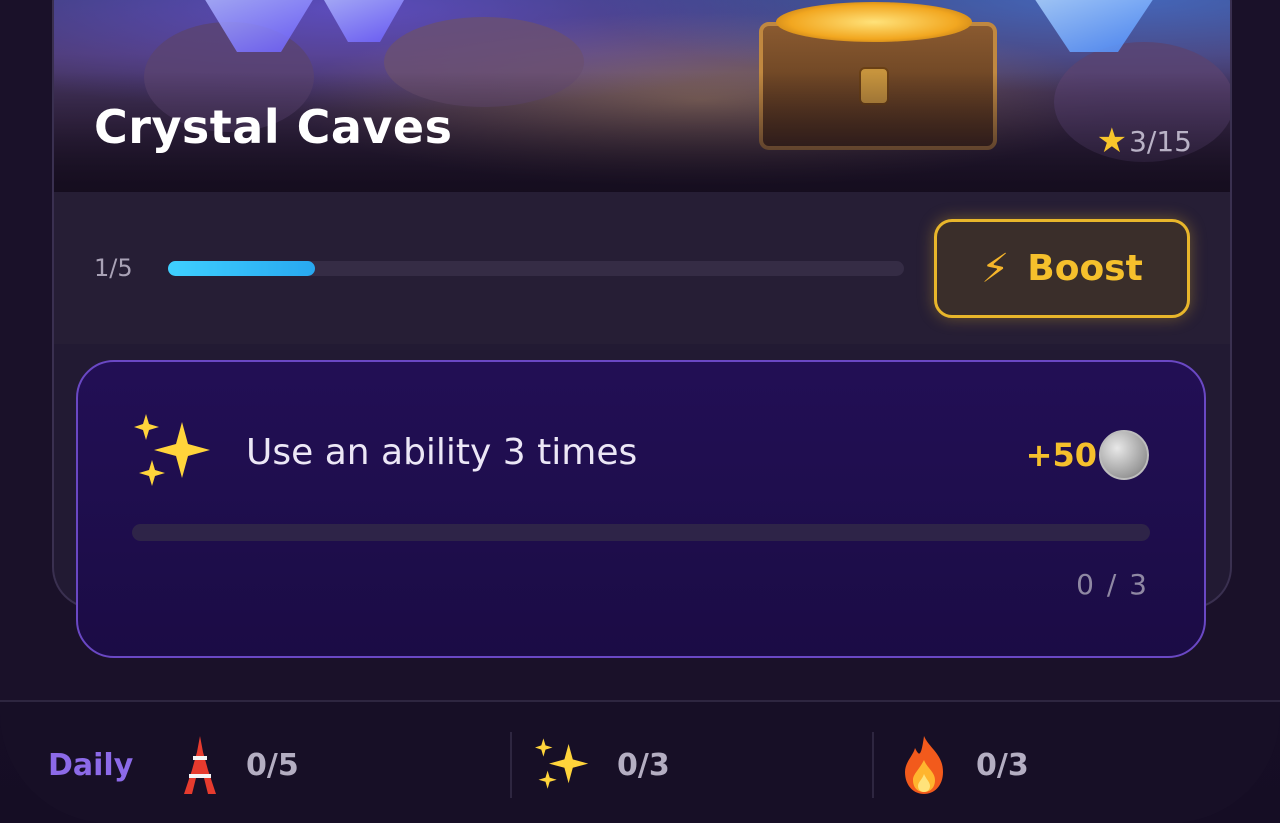 The height and width of the screenshot is (823, 1280). Describe the element at coordinates (602, 765) in the screenshot. I see `daily-item-sparkles: 0/3` at that location.